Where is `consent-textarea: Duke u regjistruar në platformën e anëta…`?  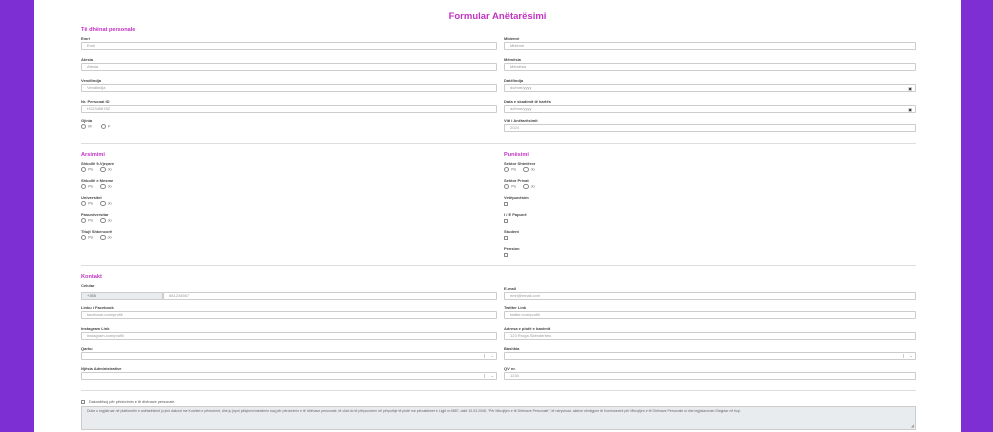
consent-textarea: Duke u regjistruar në platformën e anëta… is located at coordinates (498, 418).